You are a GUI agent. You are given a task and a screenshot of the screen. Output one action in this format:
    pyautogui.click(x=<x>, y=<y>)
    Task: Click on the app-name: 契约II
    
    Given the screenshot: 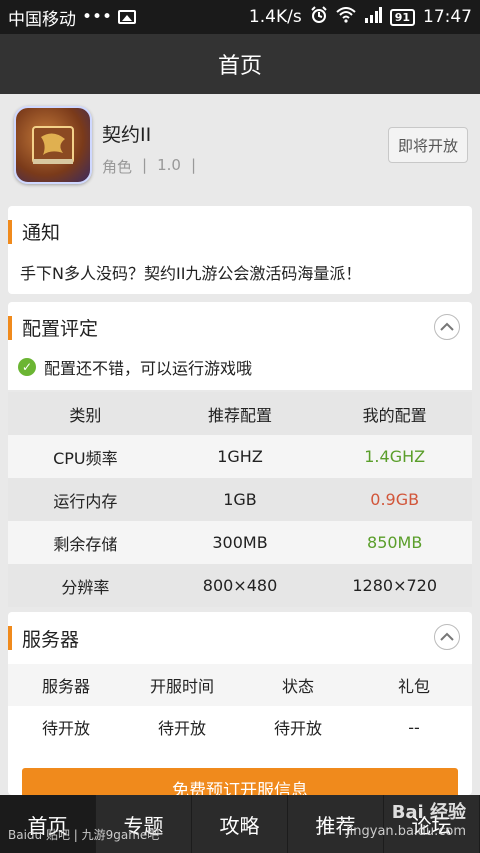 What is the action you would take?
    pyautogui.click(x=127, y=135)
    